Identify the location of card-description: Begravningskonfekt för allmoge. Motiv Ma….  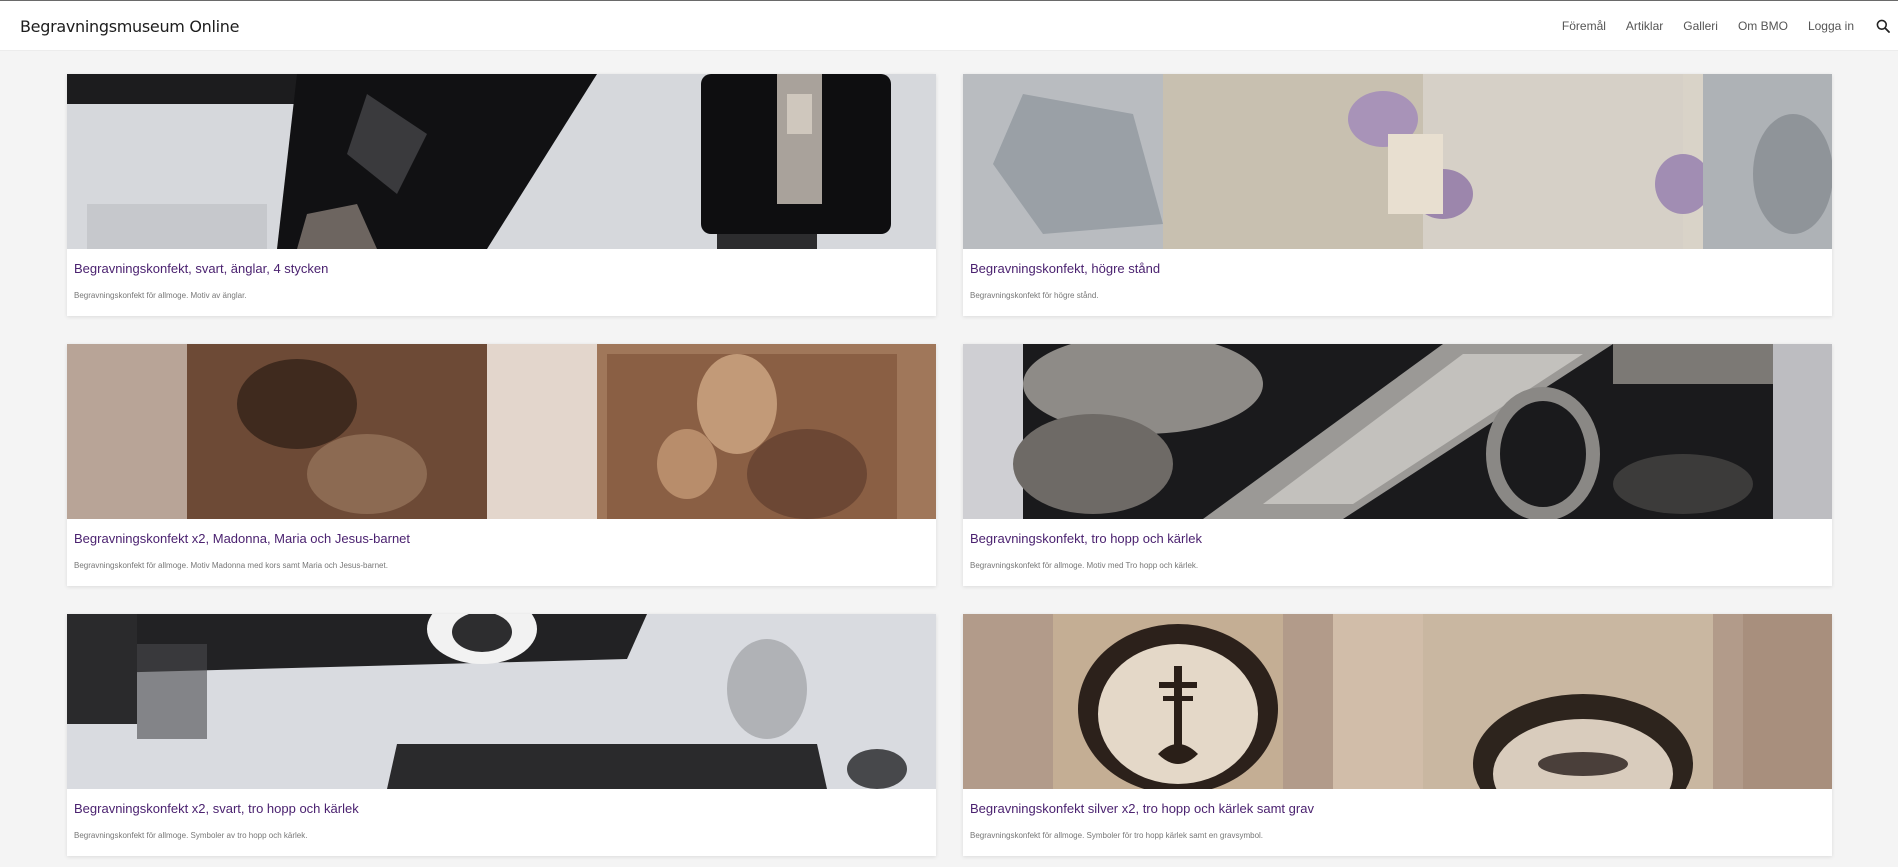
(231, 565).